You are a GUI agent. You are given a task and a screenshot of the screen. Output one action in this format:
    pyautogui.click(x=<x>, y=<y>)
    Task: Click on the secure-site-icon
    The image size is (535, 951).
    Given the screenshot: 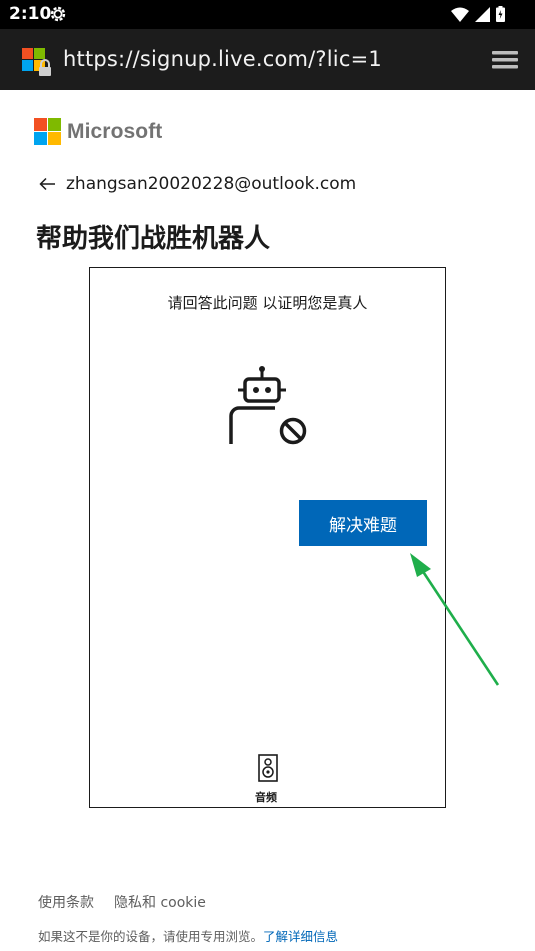 What is the action you would take?
    pyautogui.click(x=36, y=62)
    